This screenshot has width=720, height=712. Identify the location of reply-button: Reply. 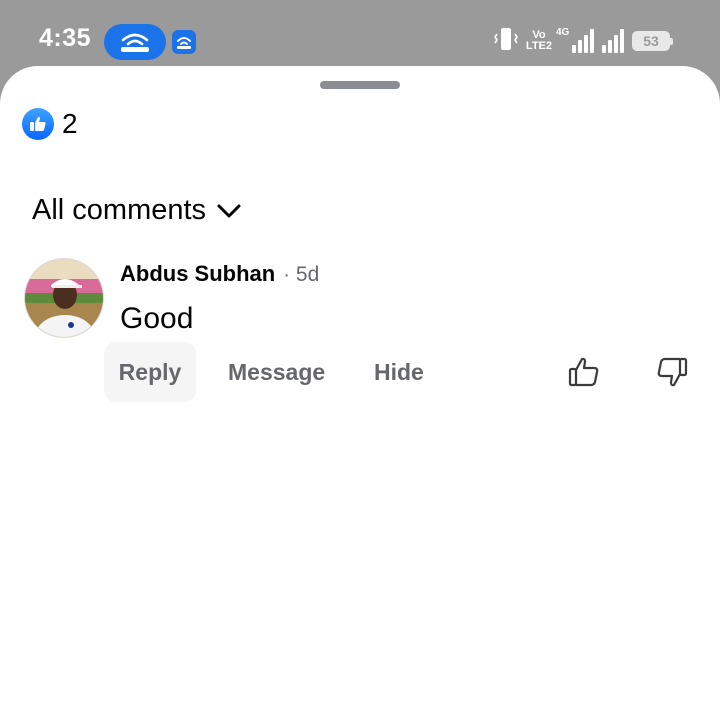
(150, 372).